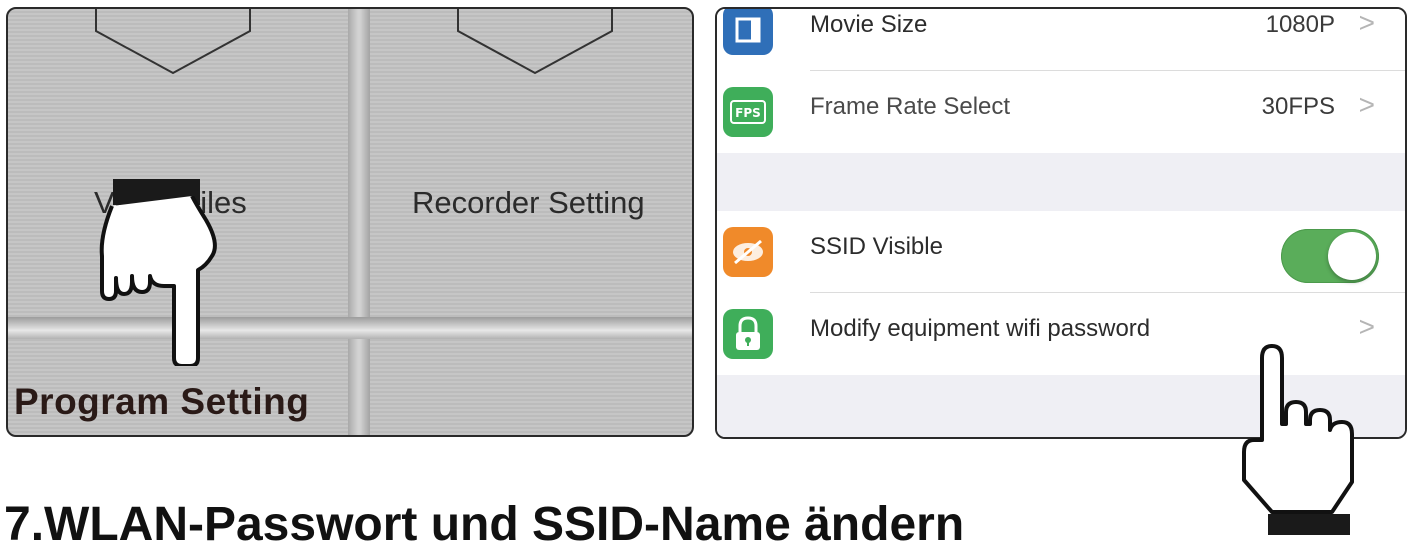 This screenshot has width=1413, height=552. What do you see at coordinates (876, 246) in the screenshot?
I see `ssid-visible-label: SSID Visible` at bounding box center [876, 246].